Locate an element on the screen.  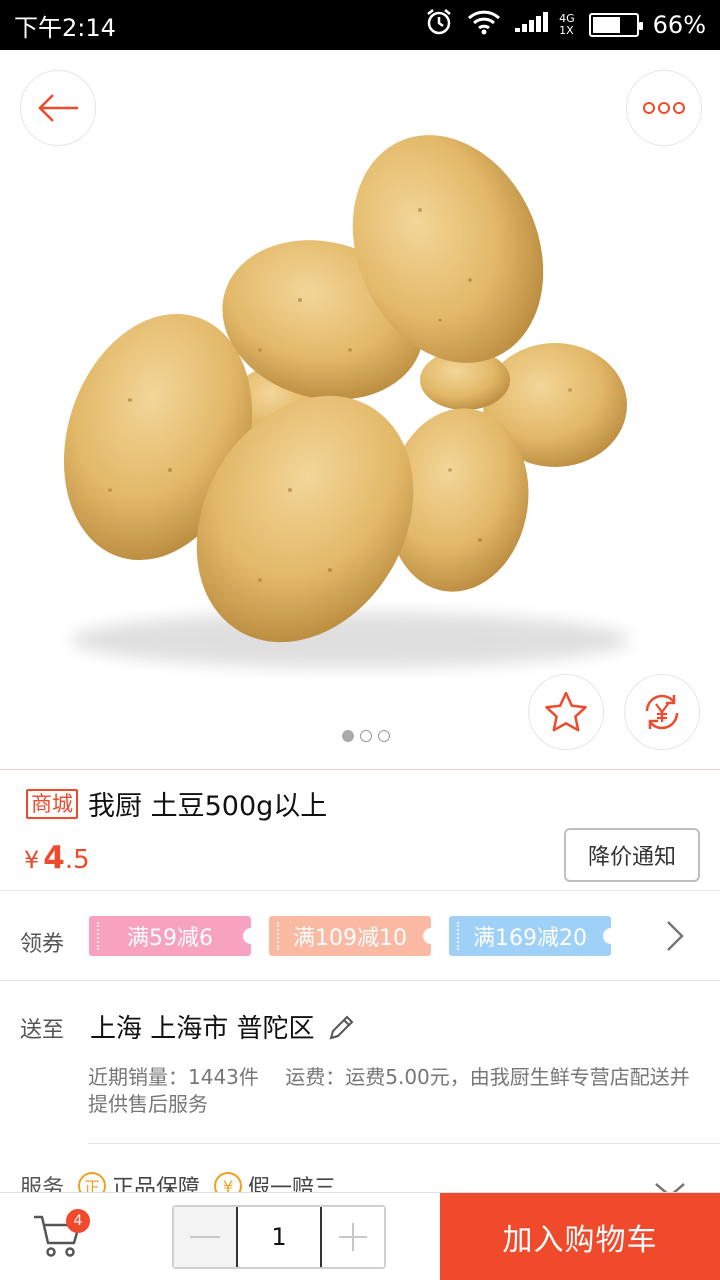
plus-icon is located at coordinates (353, 1237).